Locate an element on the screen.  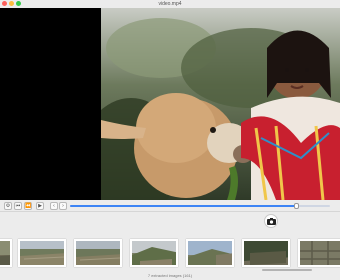
capture-frame-button is located at coordinates (271, 221).